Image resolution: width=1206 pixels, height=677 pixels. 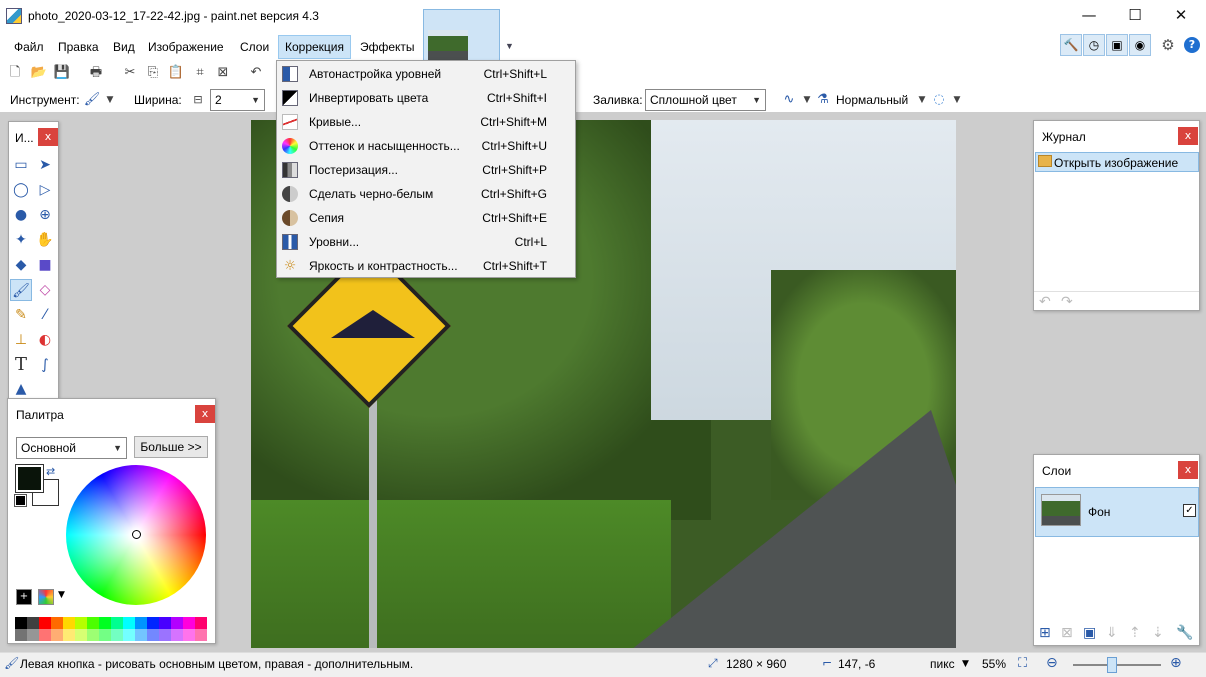 What do you see at coordinates (21, 315) in the screenshot?
I see `pencil-tool-icon: ✎` at bounding box center [21, 315].